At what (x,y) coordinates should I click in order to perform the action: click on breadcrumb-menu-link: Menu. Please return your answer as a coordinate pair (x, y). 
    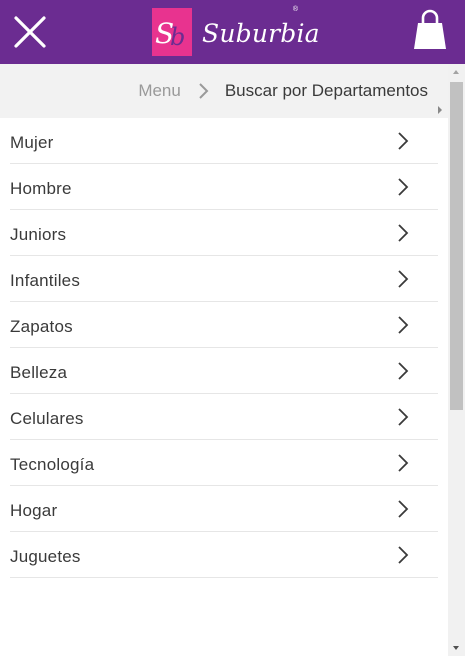
    Looking at the image, I should click on (159, 91).